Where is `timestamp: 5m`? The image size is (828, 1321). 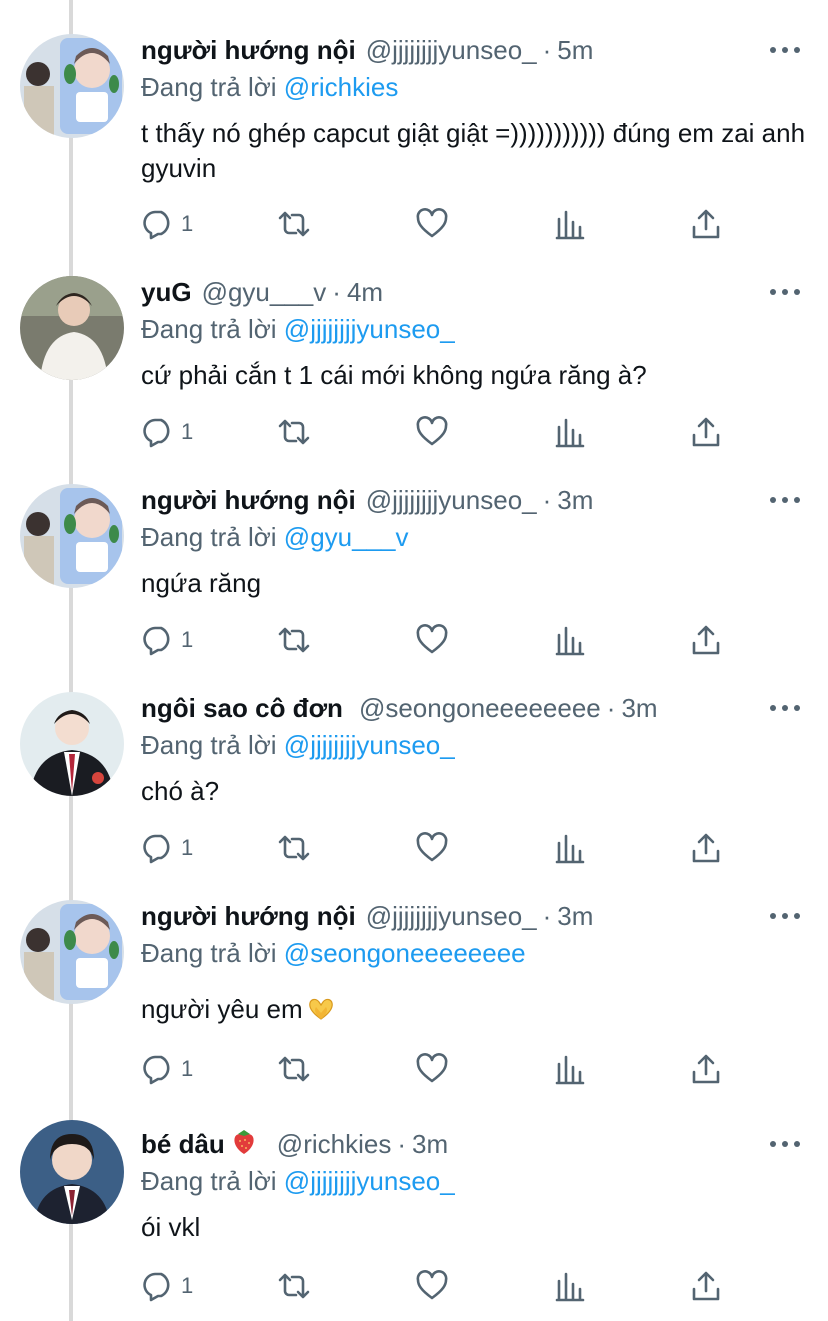
timestamp: 5m is located at coordinates (575, 50).